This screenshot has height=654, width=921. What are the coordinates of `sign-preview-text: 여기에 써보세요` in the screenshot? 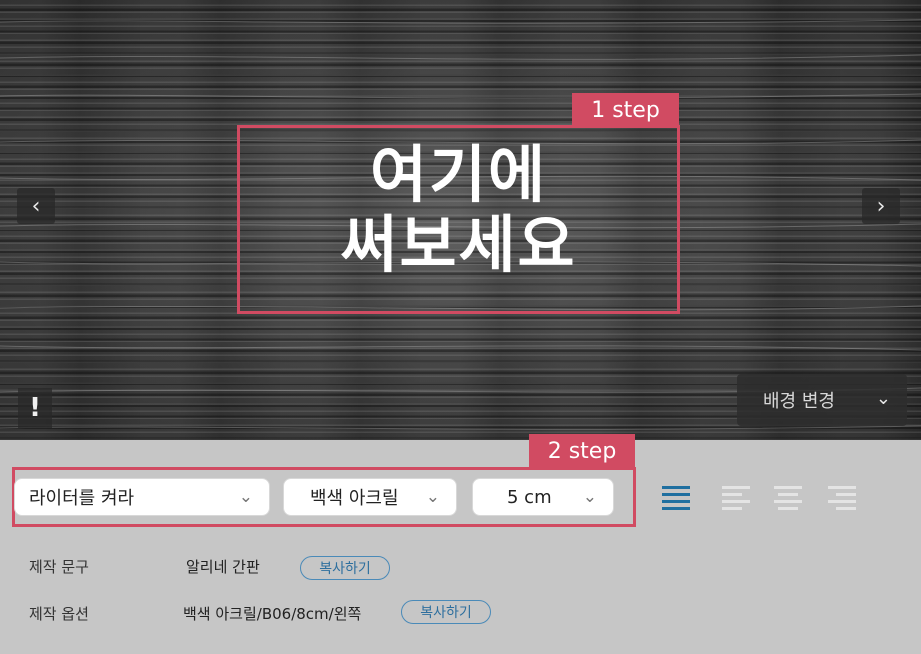 It's located at (458, 210).